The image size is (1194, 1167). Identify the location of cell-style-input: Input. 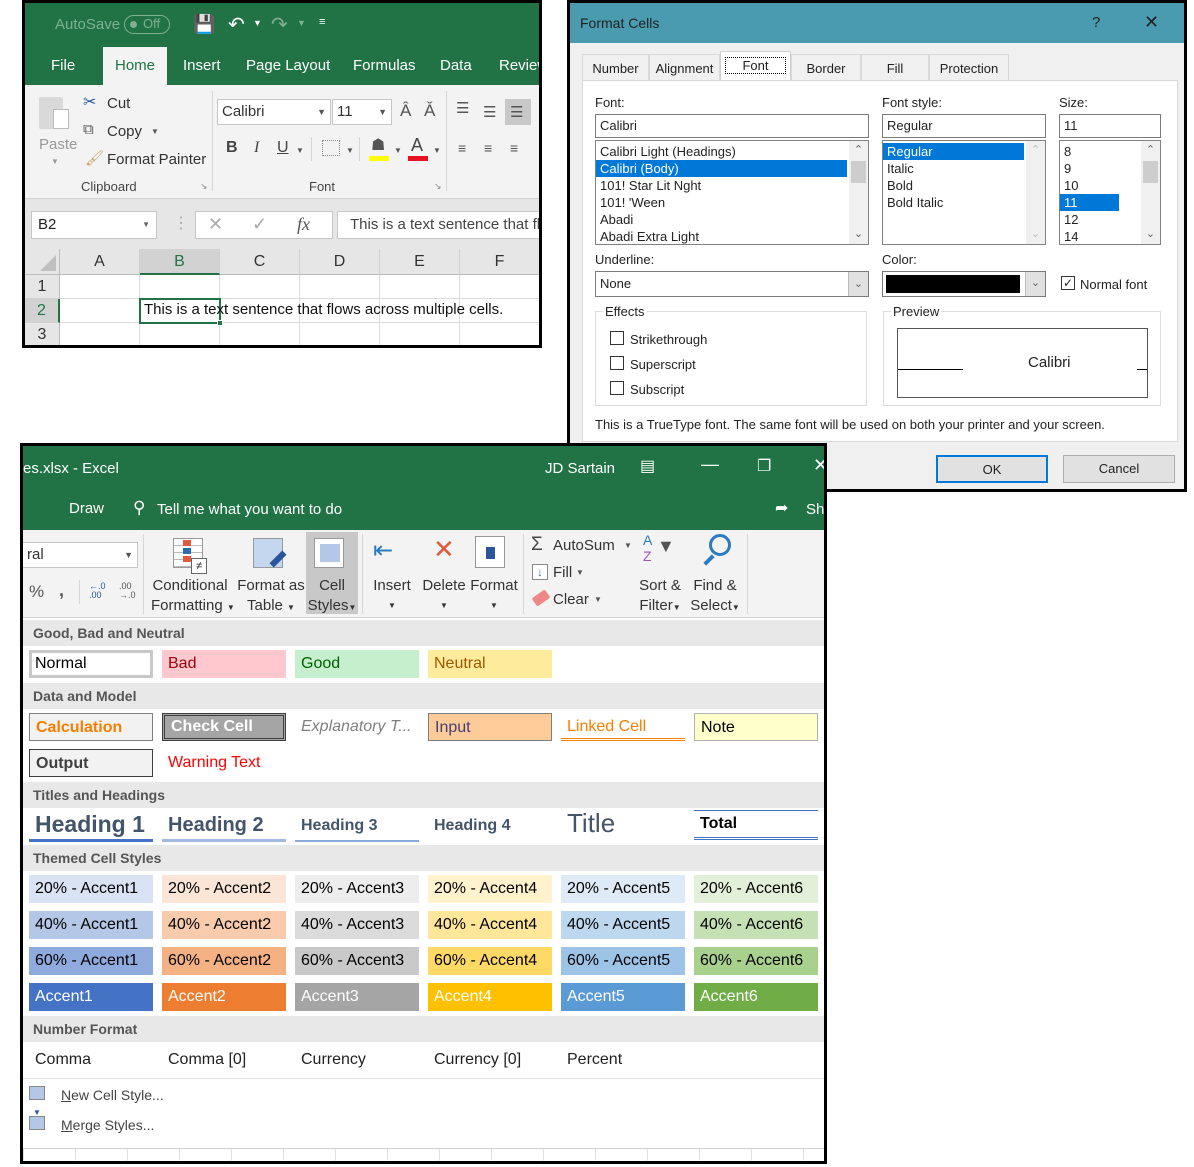
(490, 727).